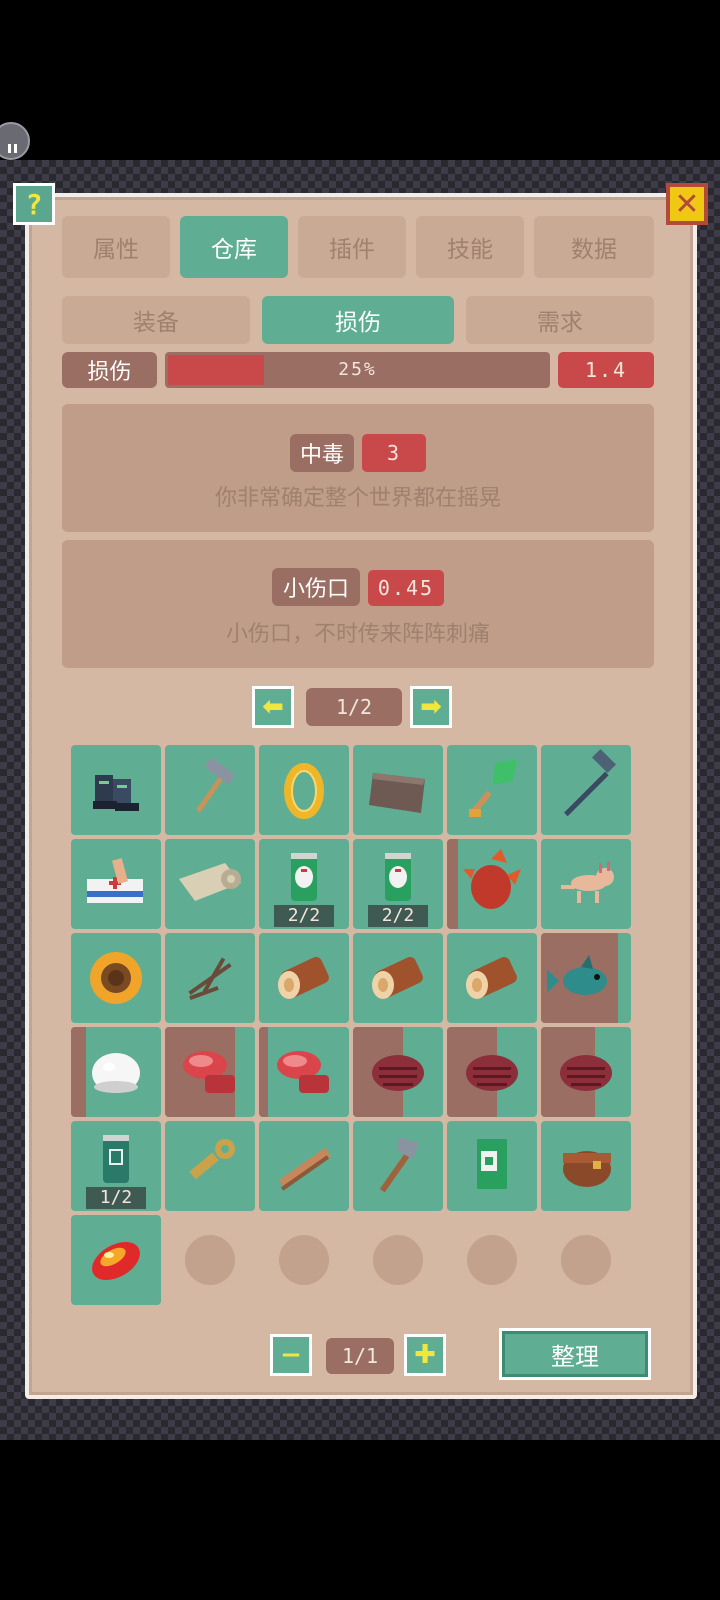 The width and height of the screenshot is (720, 1600). Describe the element at coordinates (15, 141) in the screenshot. I see `floating-assist-button` at that location.